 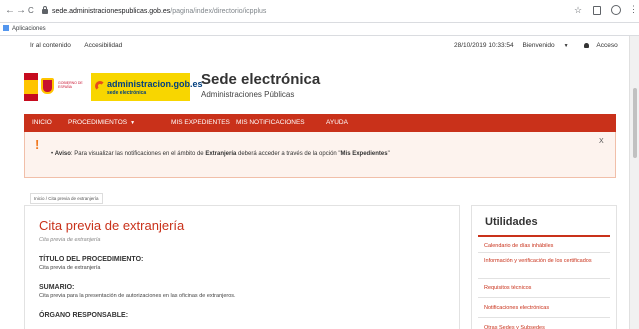 I want to click on alert-bold-1: Extranjería, so click(x=221, y=154).